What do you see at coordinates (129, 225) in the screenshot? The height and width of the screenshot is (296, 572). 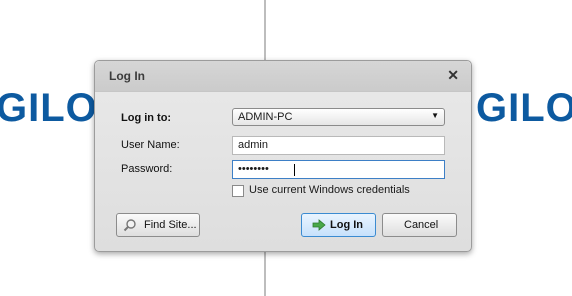 I see `magnifier-icon` at bounding box center [129, 225].